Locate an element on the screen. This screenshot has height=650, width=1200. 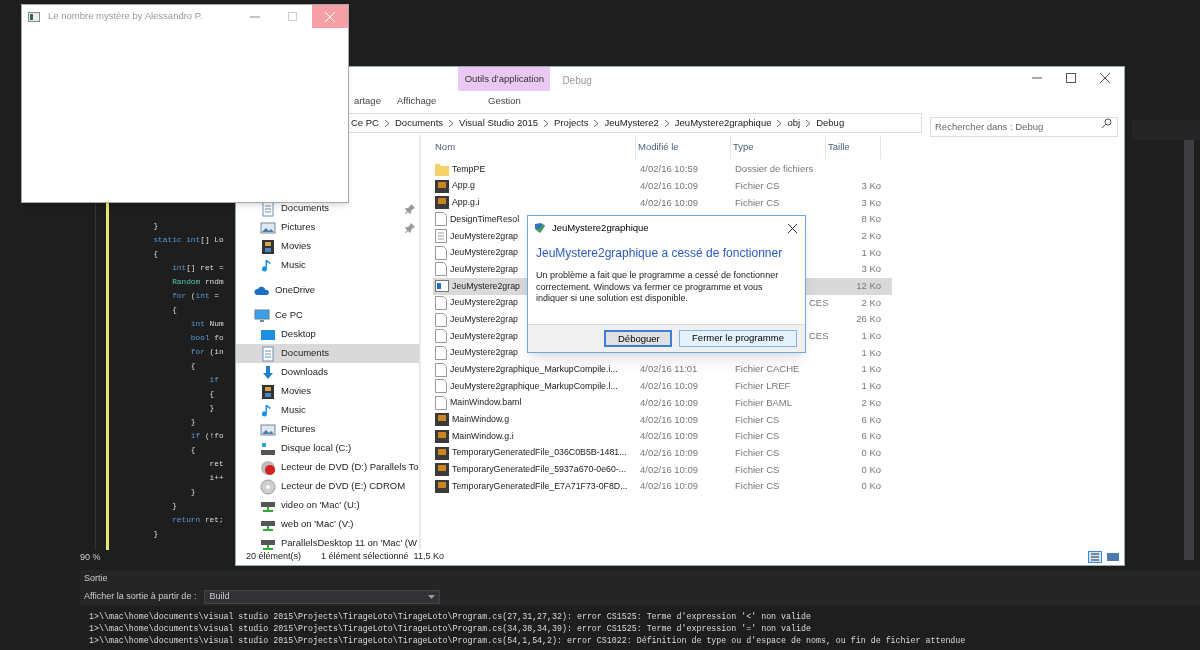
file-name: MainWindow.g is located at coordinates (481, 420).